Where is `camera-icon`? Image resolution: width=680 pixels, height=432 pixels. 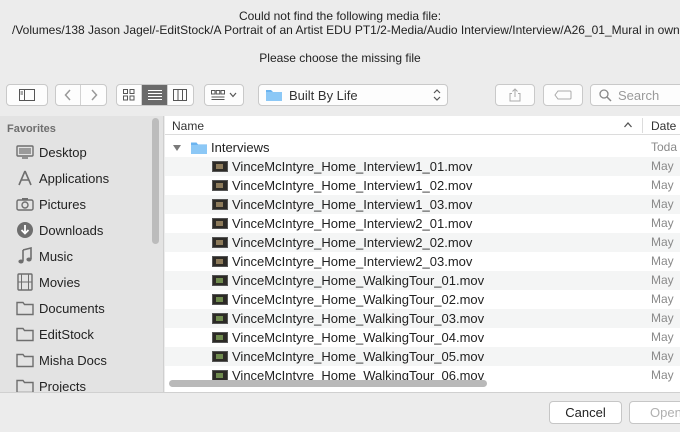
camera-icon is located at coordinates (25, 204).